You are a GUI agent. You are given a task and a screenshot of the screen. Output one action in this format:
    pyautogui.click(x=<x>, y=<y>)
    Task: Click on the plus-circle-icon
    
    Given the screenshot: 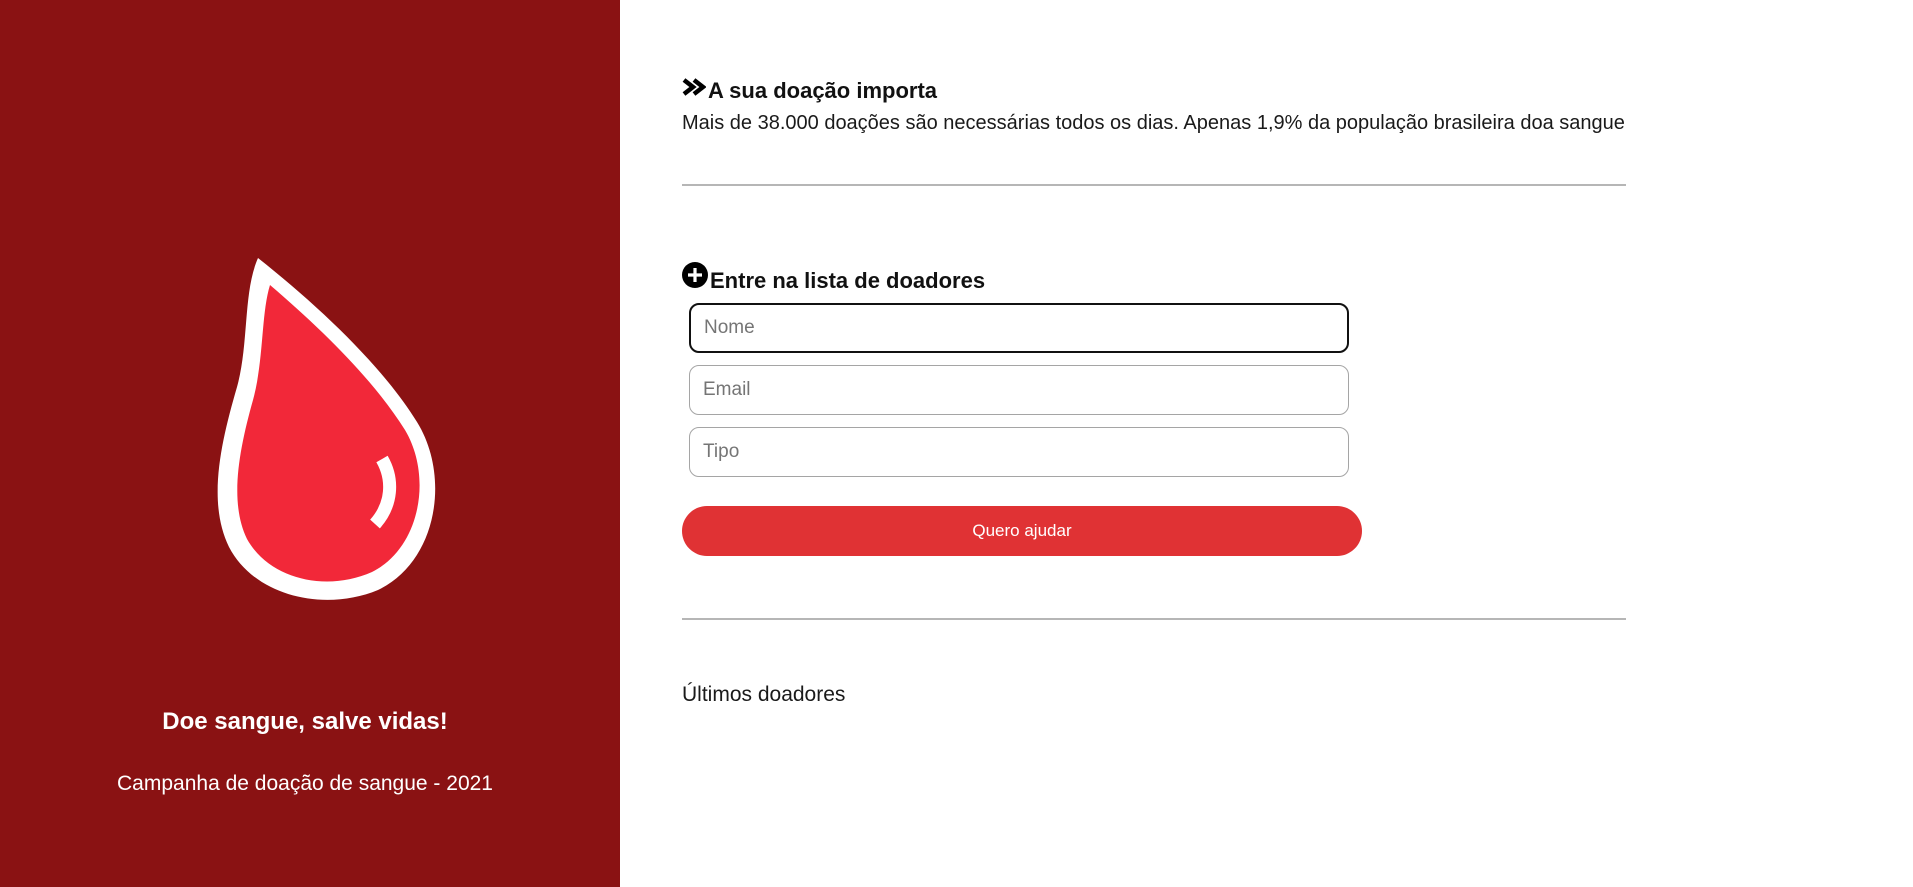 What is the action you would take?
    pyautogui.click(x=695, y=275)
    